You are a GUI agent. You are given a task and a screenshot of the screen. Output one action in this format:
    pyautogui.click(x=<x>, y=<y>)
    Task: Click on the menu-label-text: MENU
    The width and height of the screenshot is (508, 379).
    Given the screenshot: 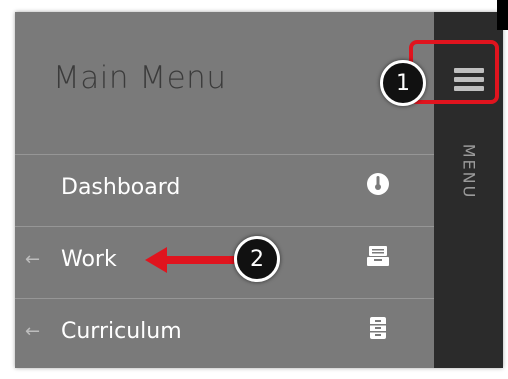 What is the action you would take?
    pyautogui.click(x=469, y=171)
    